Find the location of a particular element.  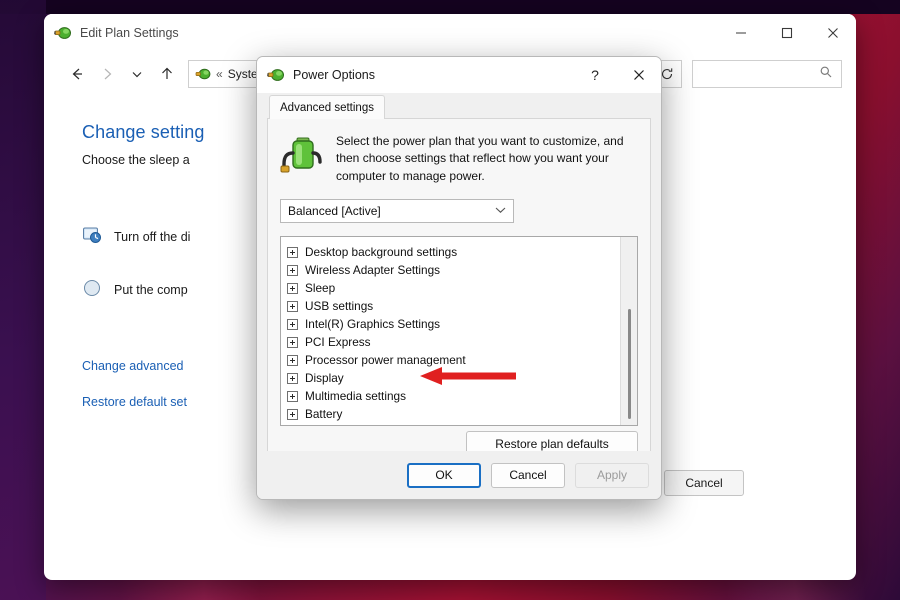

list-item: Processor power management is located at coordinates (462, 360).